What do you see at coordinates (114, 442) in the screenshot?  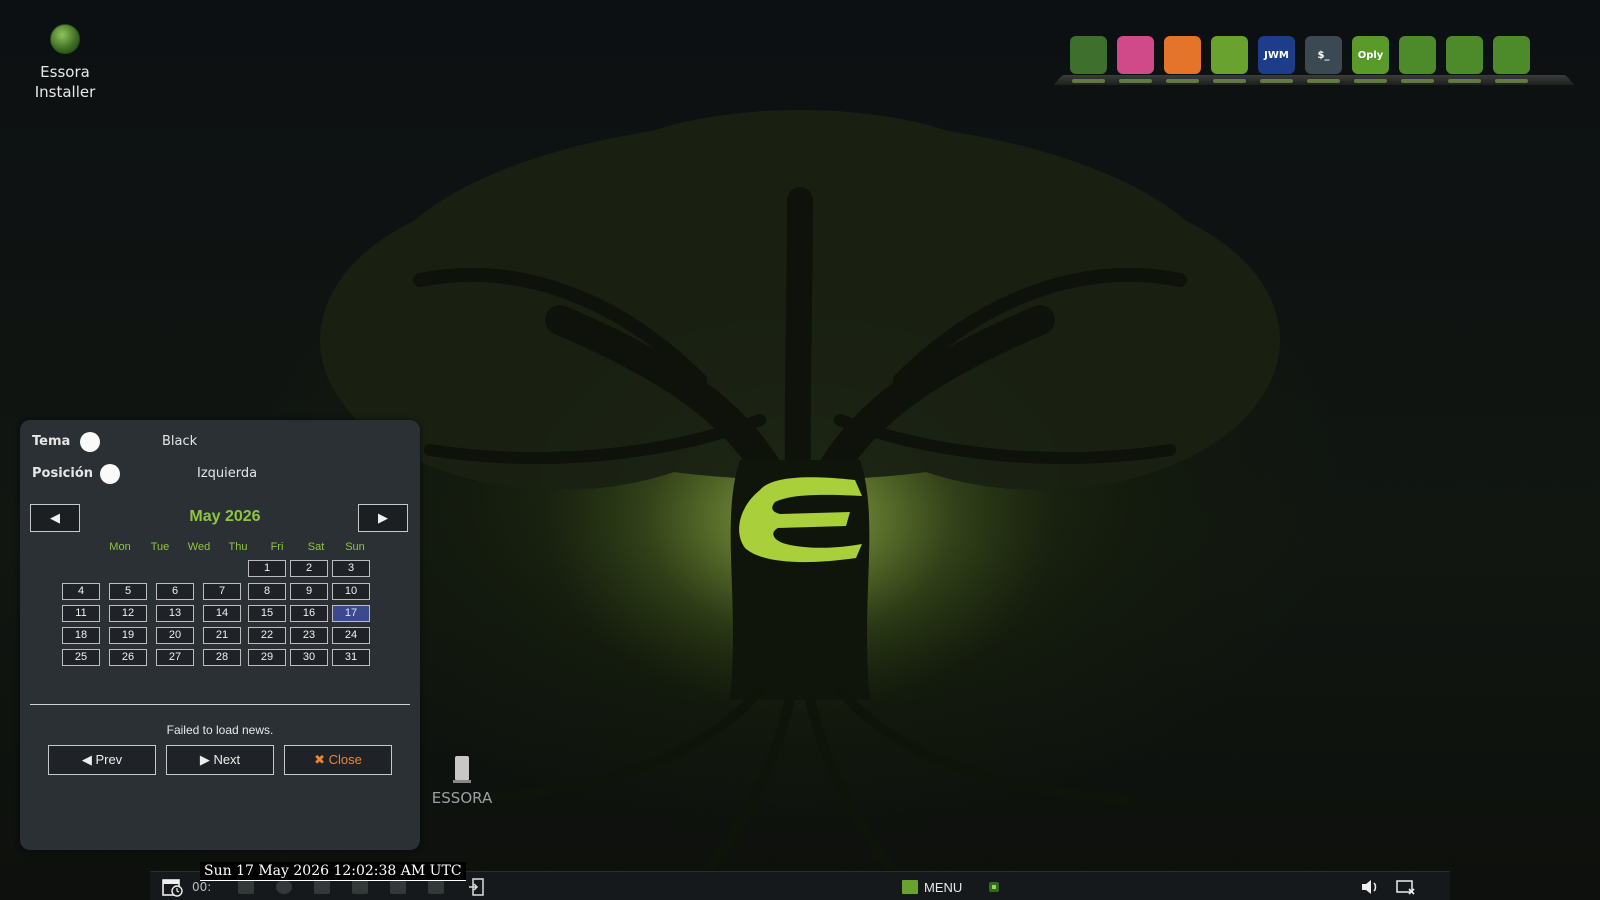 I see `tema-row: Tema Black` at bounding box center [114, 442].